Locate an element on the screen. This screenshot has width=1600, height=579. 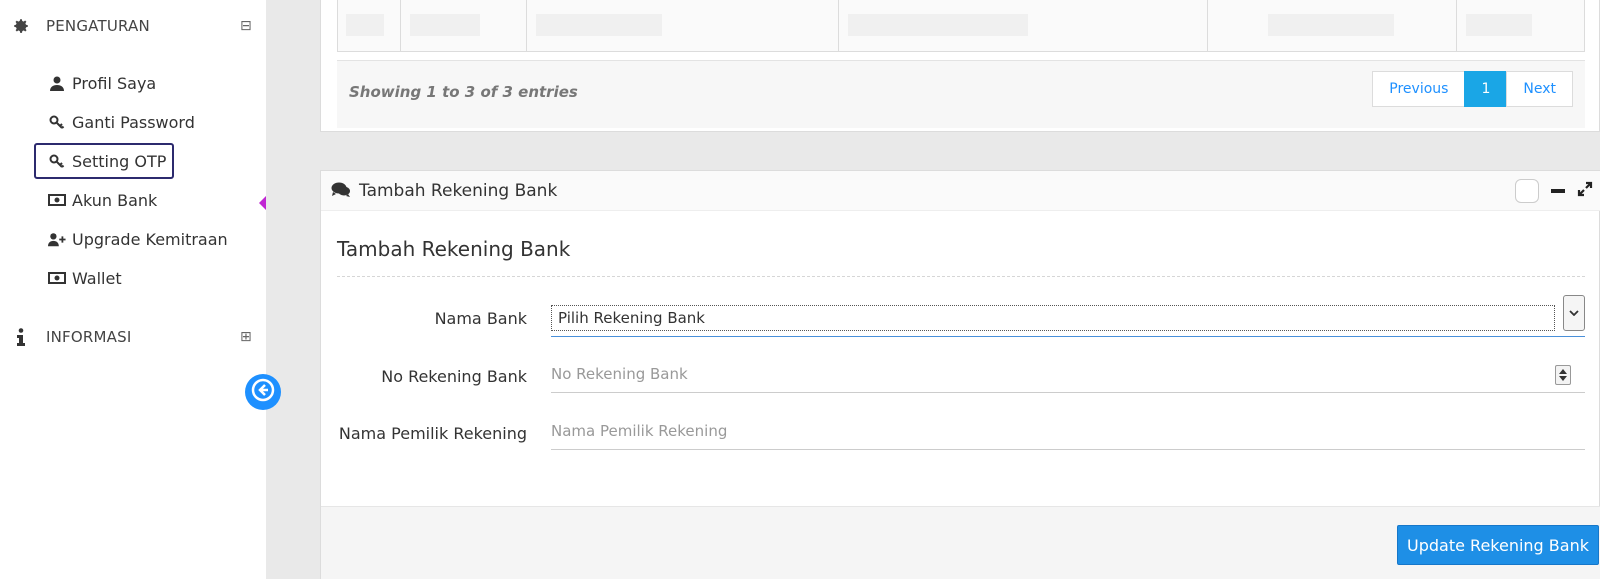
panel-header: Tambah Rekening Bank is located at coordinates (960, 191).